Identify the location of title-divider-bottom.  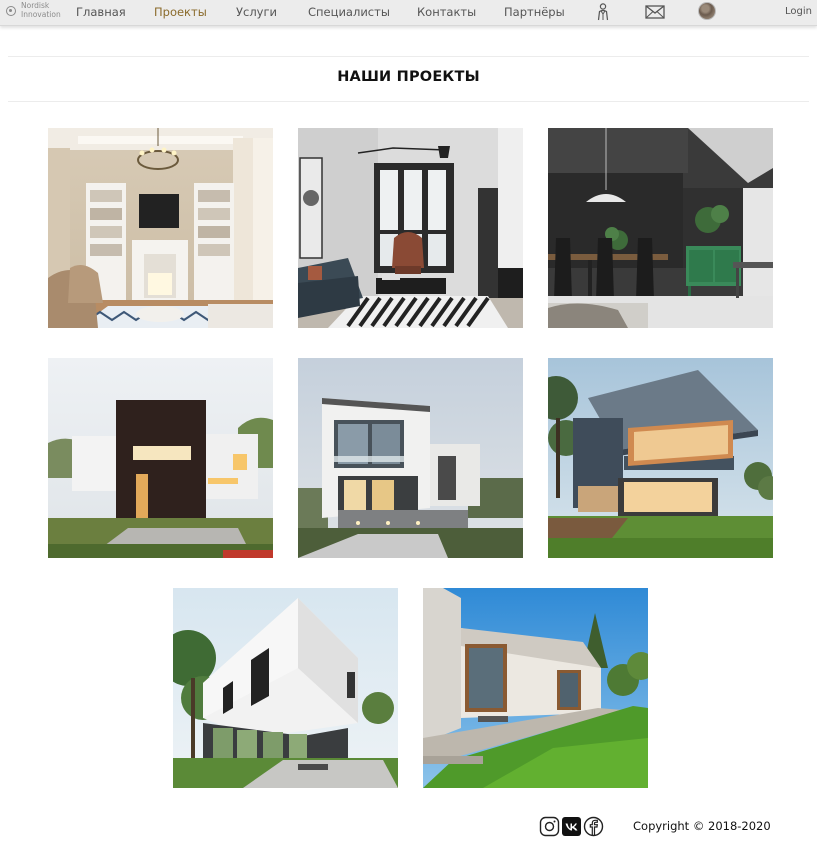
(408, 101).